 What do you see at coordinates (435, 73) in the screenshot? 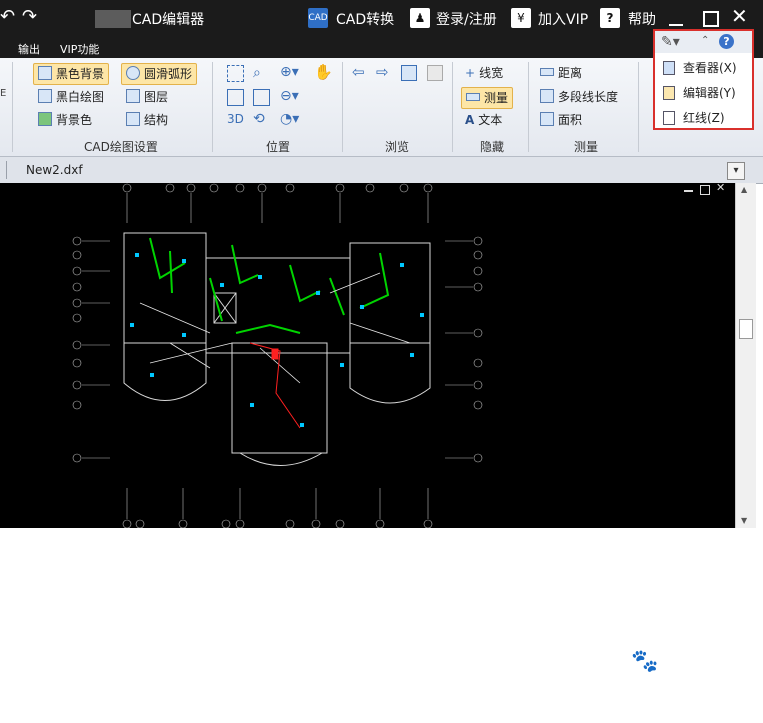
I see `stop-icon` at bounding box center [435, 73].